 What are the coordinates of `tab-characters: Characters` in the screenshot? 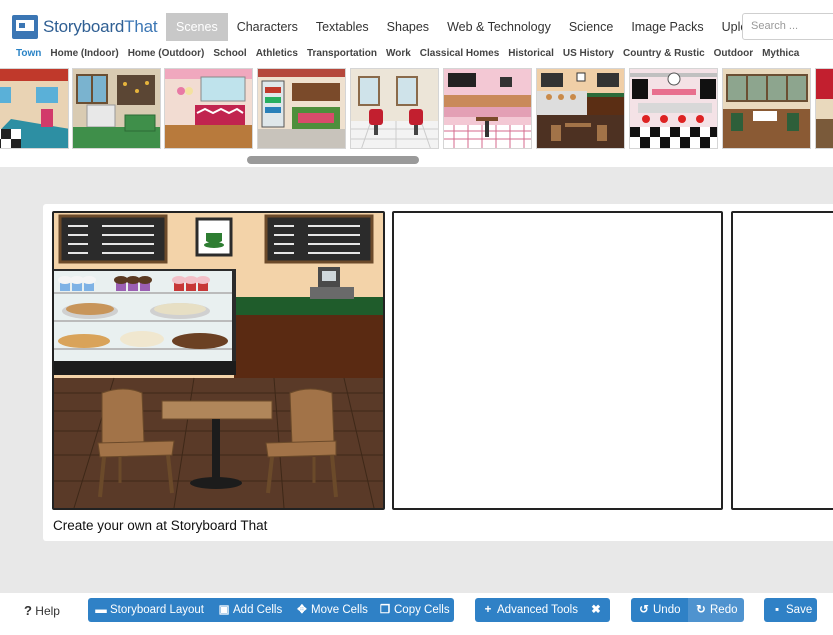 It's located at (267, 27).